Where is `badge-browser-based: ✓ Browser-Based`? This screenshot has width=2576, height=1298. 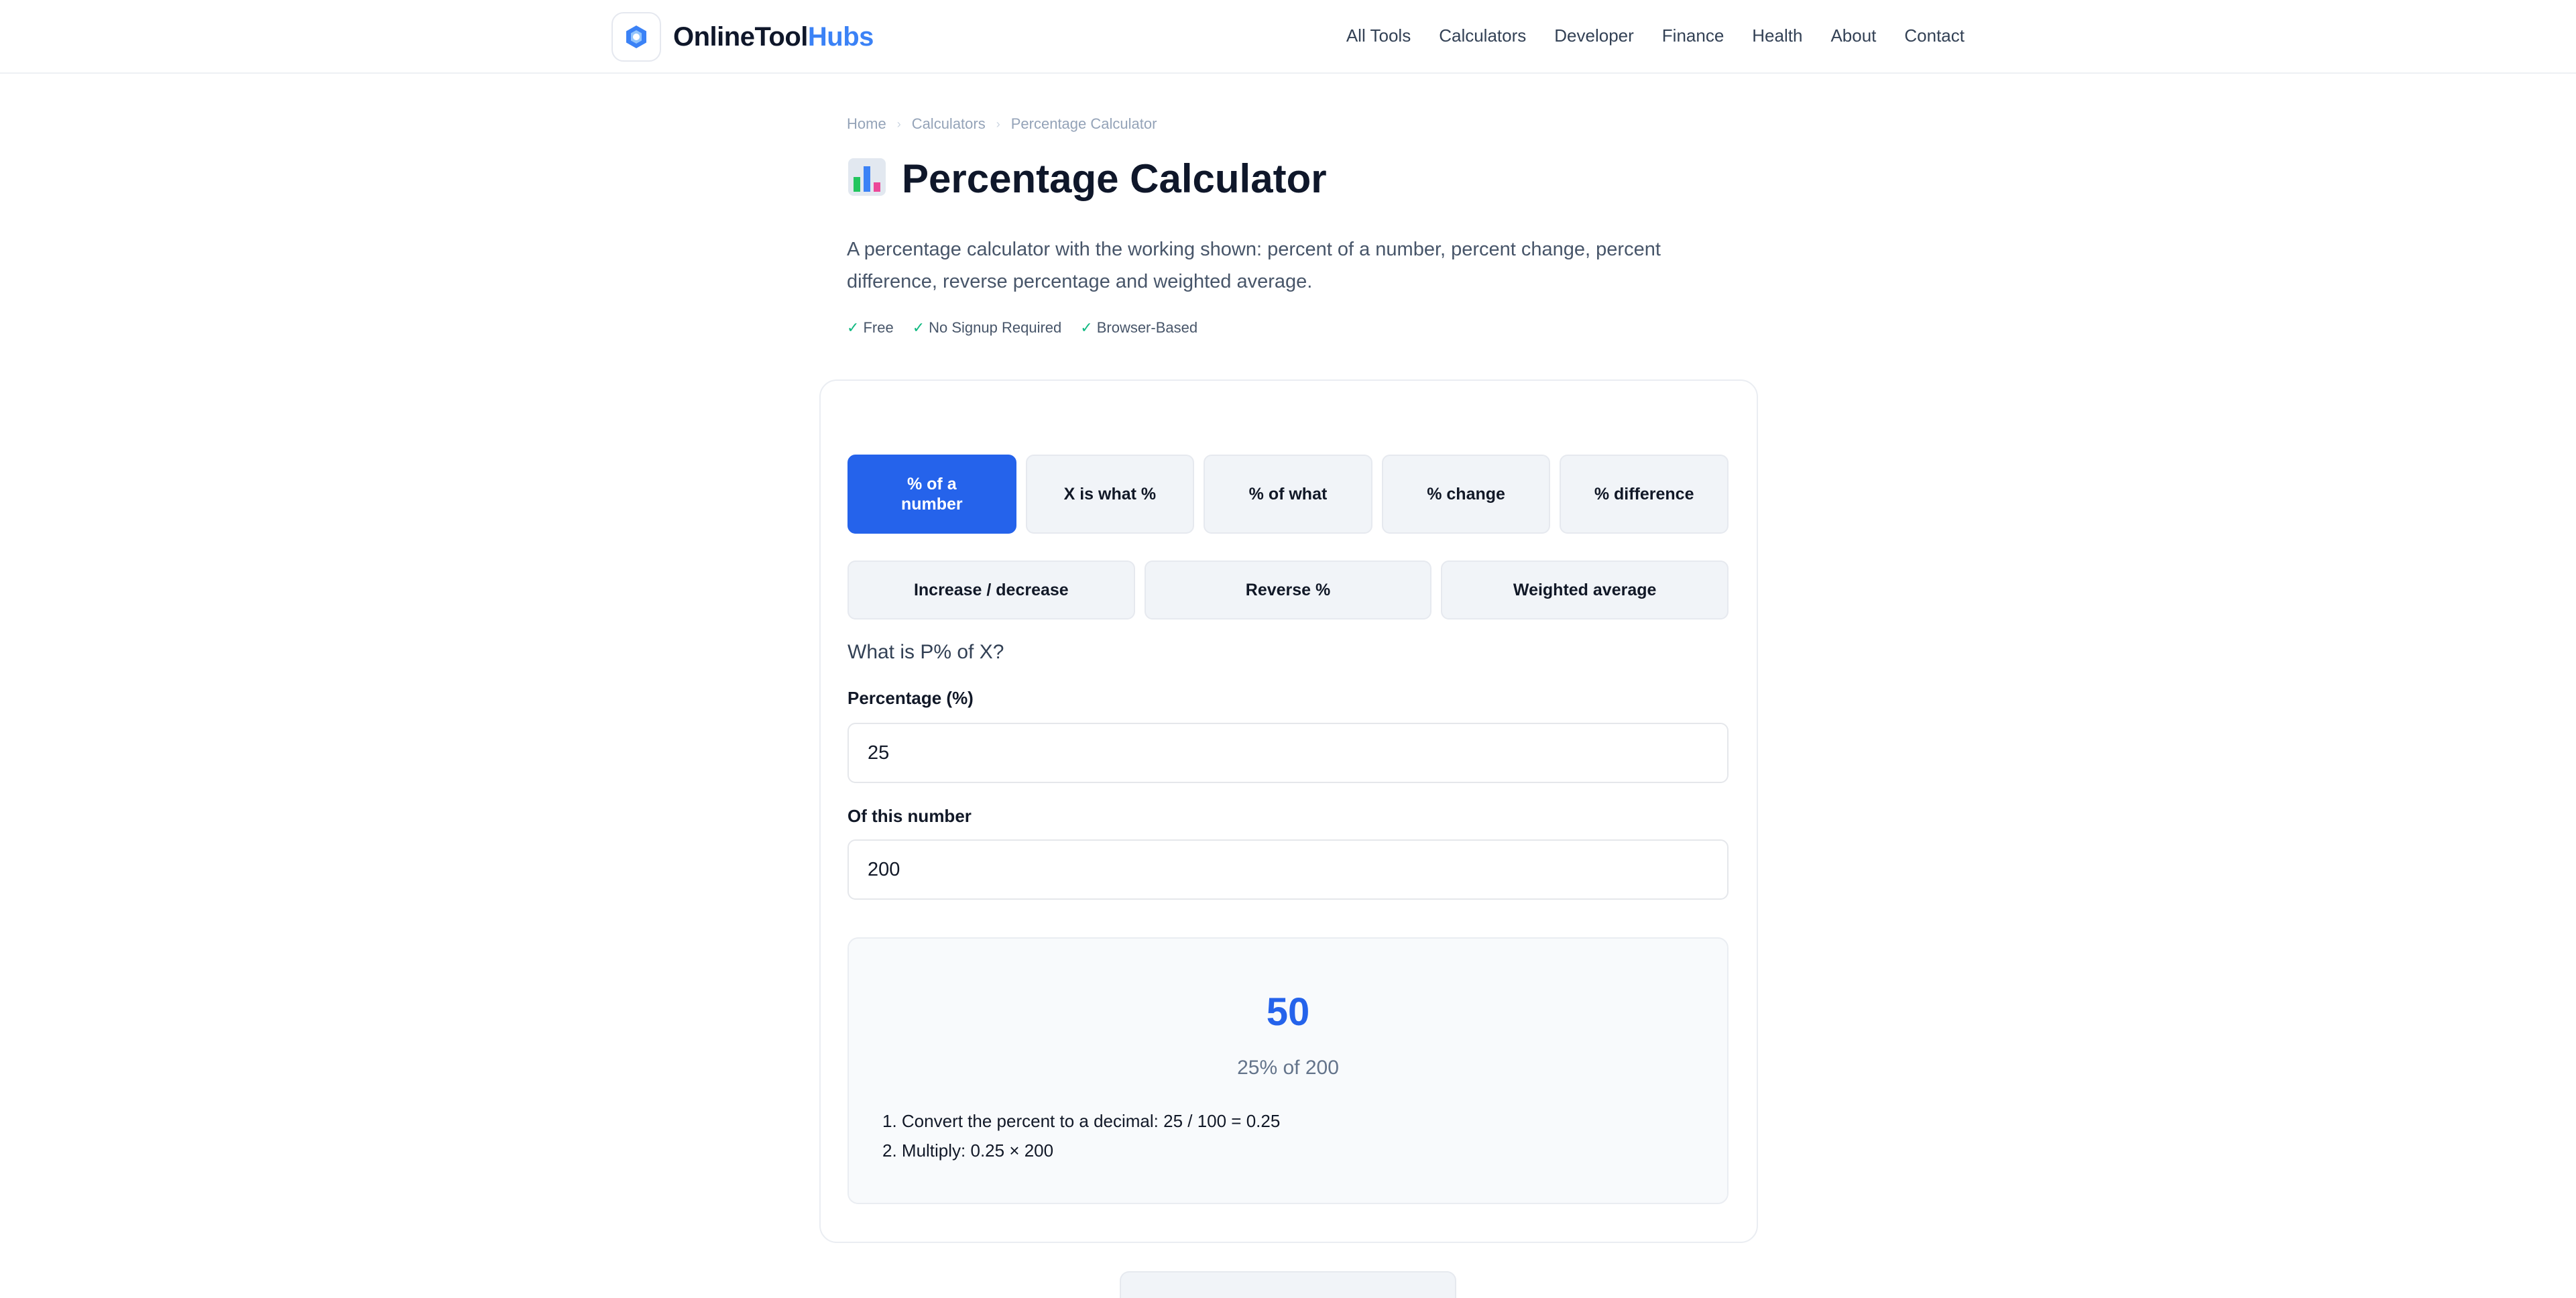
badge-browser-based: ✓ Browser-Based is located at coordinates (1139, 327).